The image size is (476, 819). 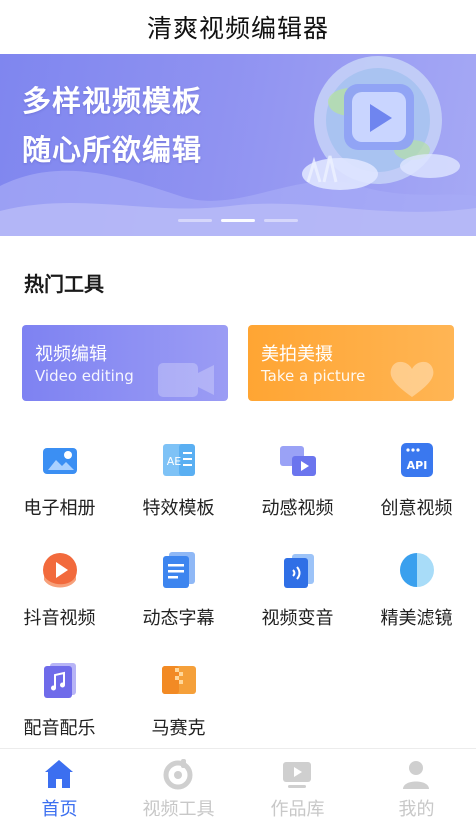 What do you see at coordinates (417, 570) in the screenshot?
I see `filter-icon` at bounding box center [417, 570].